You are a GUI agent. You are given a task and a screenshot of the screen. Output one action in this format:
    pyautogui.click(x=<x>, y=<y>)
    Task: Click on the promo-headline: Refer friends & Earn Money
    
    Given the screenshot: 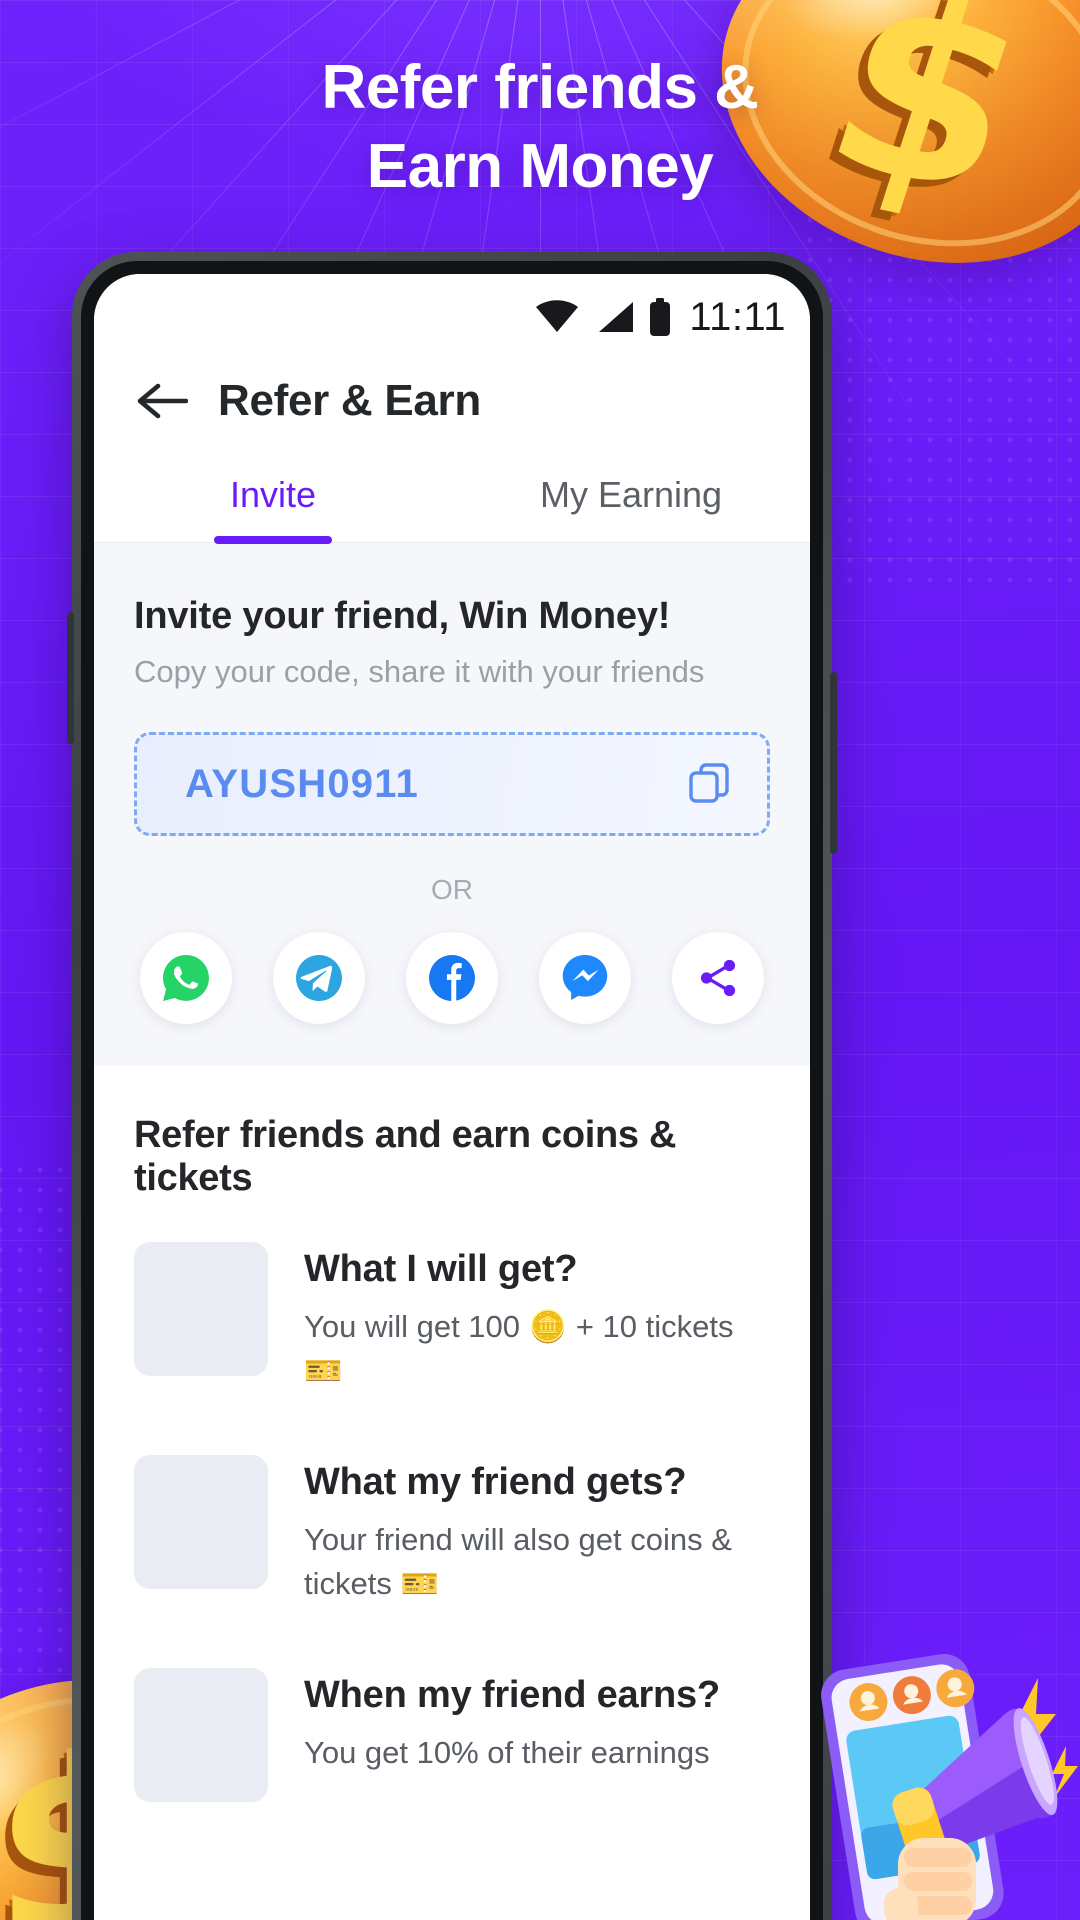 What is the action you would take?
    pyautogui.click(x=540, y=127)
    